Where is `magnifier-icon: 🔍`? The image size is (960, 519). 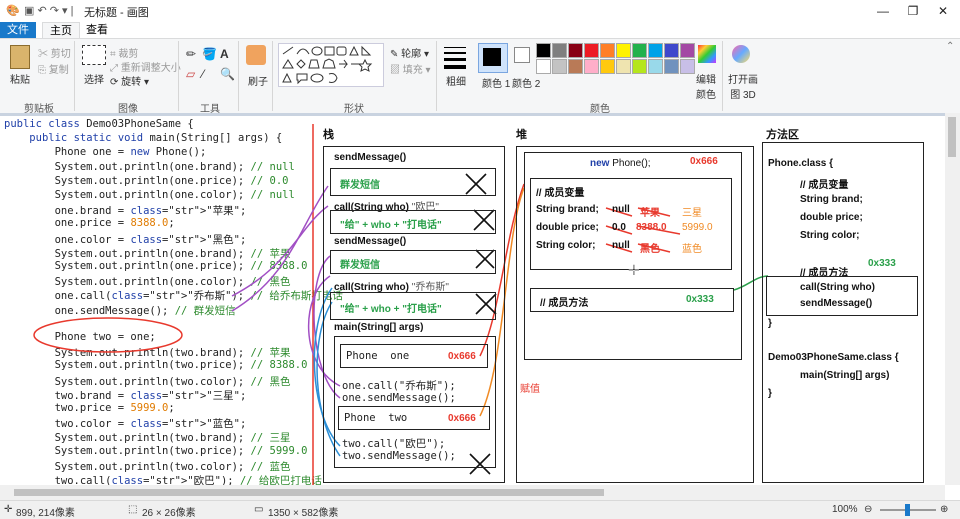
magnifier-icon: 🔍 is located at coordinates (227, 74).